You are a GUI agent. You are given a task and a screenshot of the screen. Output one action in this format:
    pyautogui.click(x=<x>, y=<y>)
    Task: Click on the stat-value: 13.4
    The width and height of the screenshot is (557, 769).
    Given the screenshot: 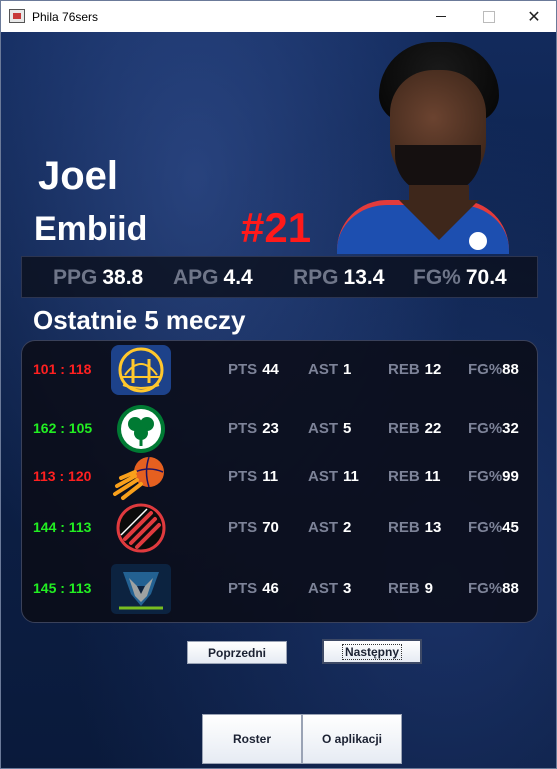 What is the action you would take?
    pyautogui.click(x=364, y=277)
    